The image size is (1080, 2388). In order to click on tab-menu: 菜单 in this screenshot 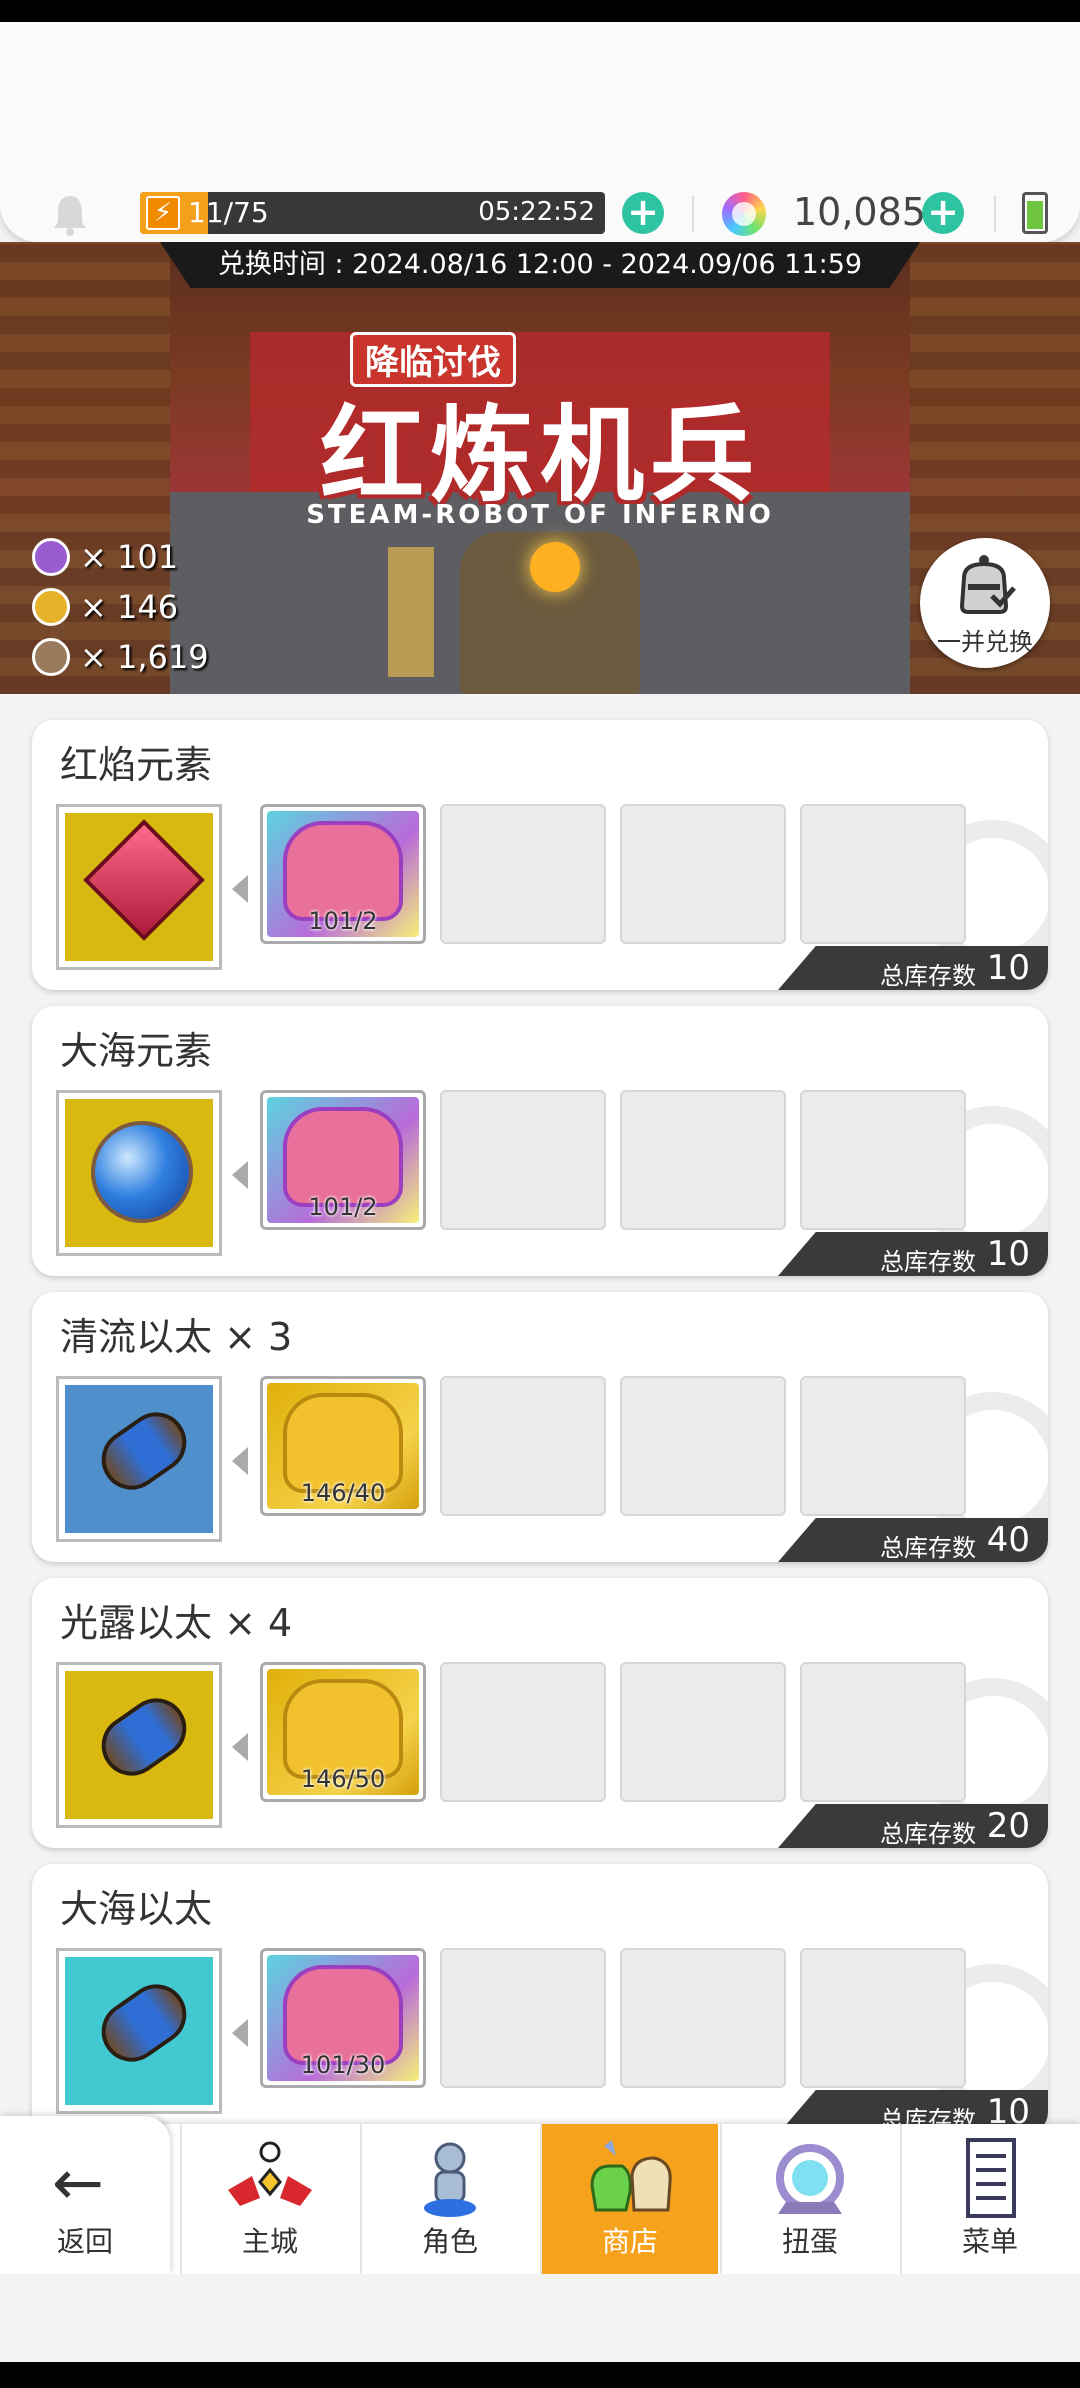, I will do `click(989, 2199)`.